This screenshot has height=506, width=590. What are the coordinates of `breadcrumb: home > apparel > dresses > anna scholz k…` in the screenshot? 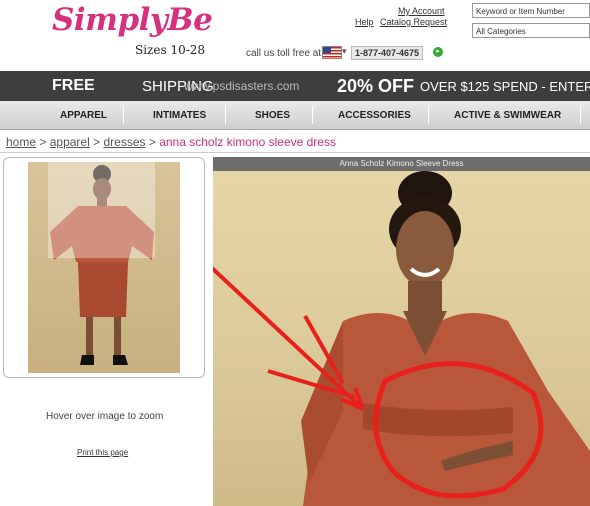 It's located at (171, 142).